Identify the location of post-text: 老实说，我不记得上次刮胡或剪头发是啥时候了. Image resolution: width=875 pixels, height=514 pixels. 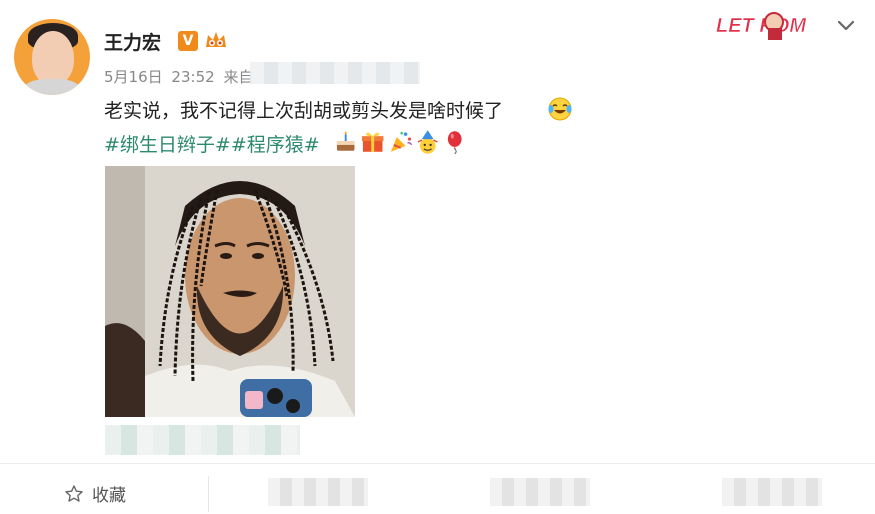
(304, 111).